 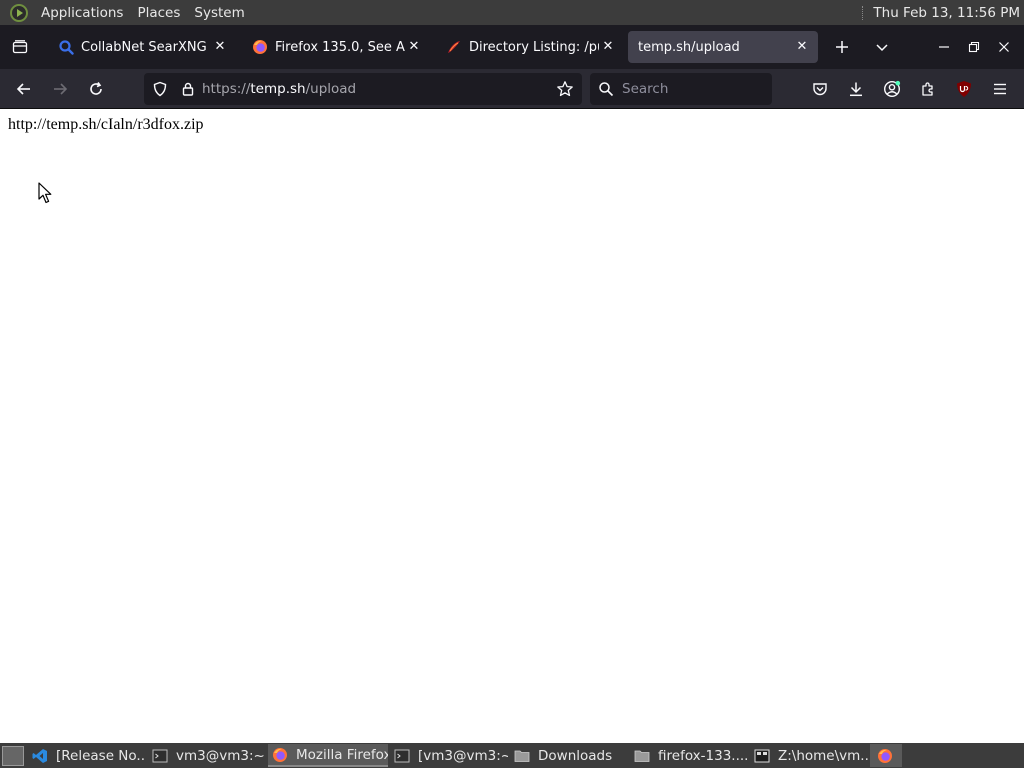 I want to click on close-window-button, so click(x=1004, y=47).